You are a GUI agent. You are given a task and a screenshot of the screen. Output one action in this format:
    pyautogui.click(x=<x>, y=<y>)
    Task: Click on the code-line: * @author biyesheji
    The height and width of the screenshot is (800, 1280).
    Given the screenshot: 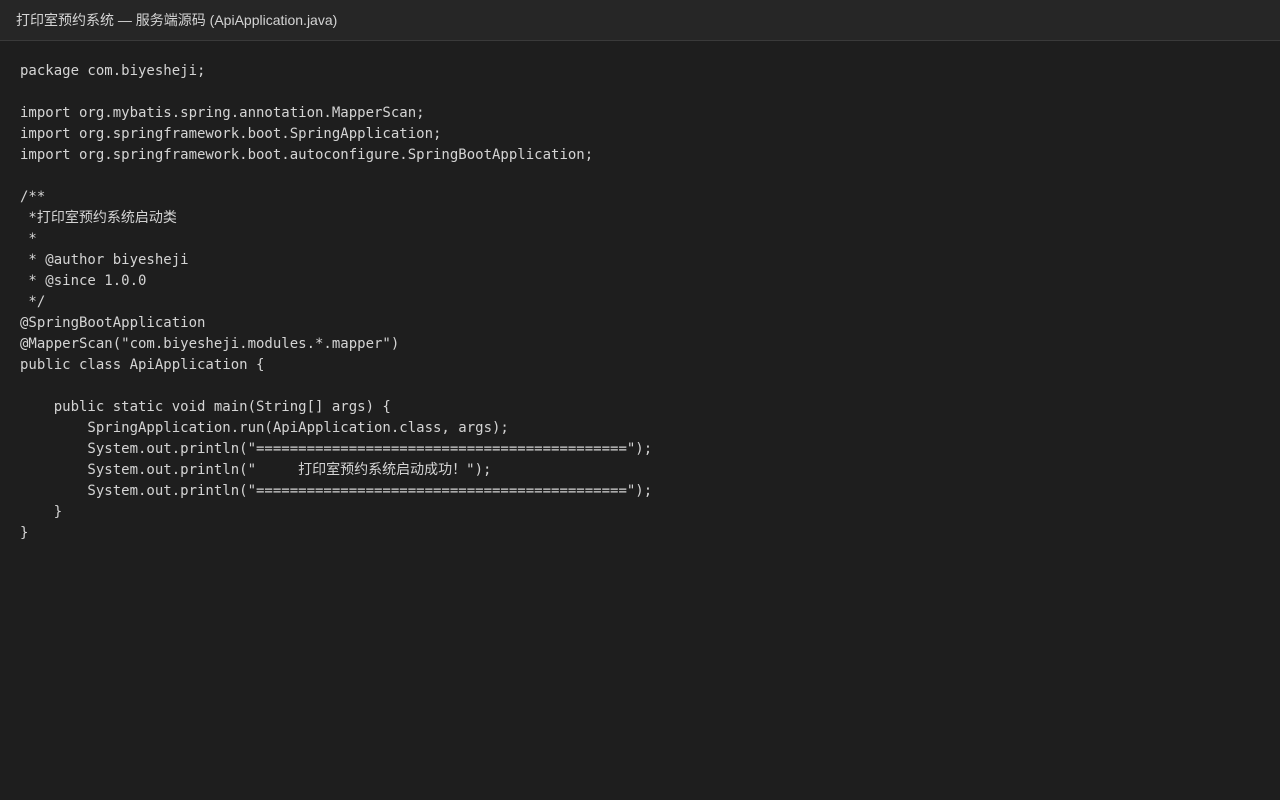 What is the action you would take?
    pyautogui.click(x=640, y=260)
    